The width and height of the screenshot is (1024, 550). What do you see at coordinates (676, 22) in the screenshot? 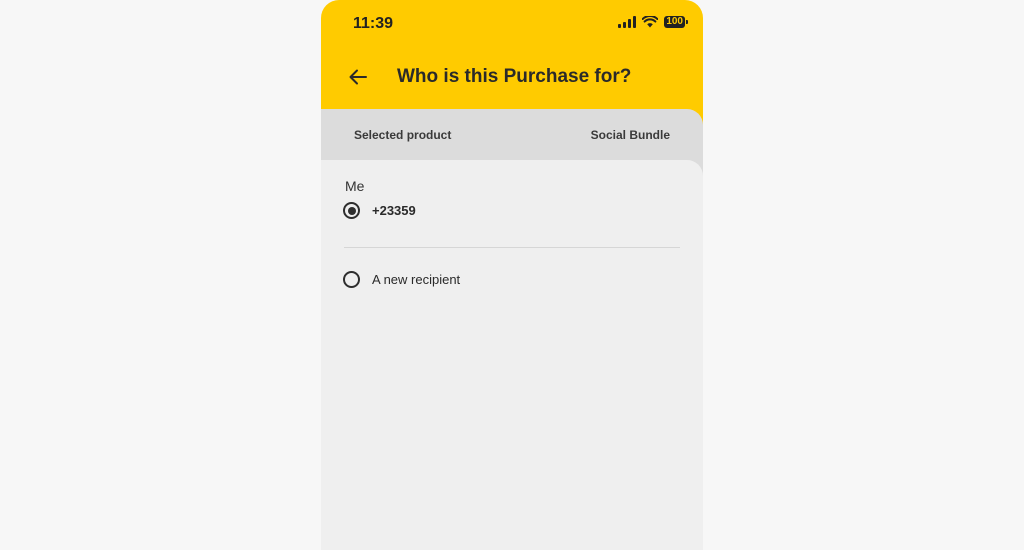
I see `battery-icon: 100` at bounding box center [676, 22].